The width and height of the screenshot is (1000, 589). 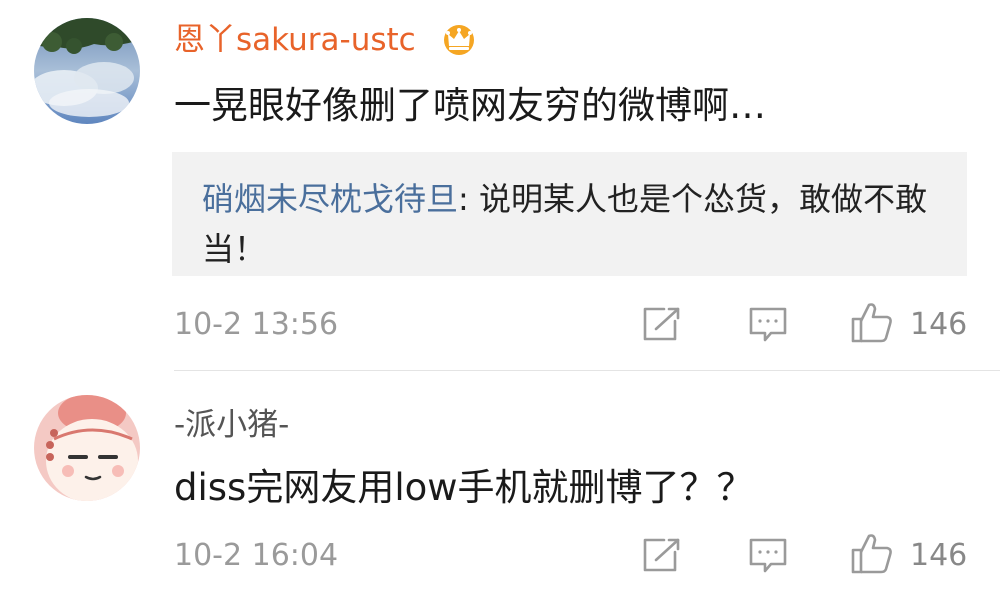 I want to click on username: -派小猪-, so click(x=231, y=425).